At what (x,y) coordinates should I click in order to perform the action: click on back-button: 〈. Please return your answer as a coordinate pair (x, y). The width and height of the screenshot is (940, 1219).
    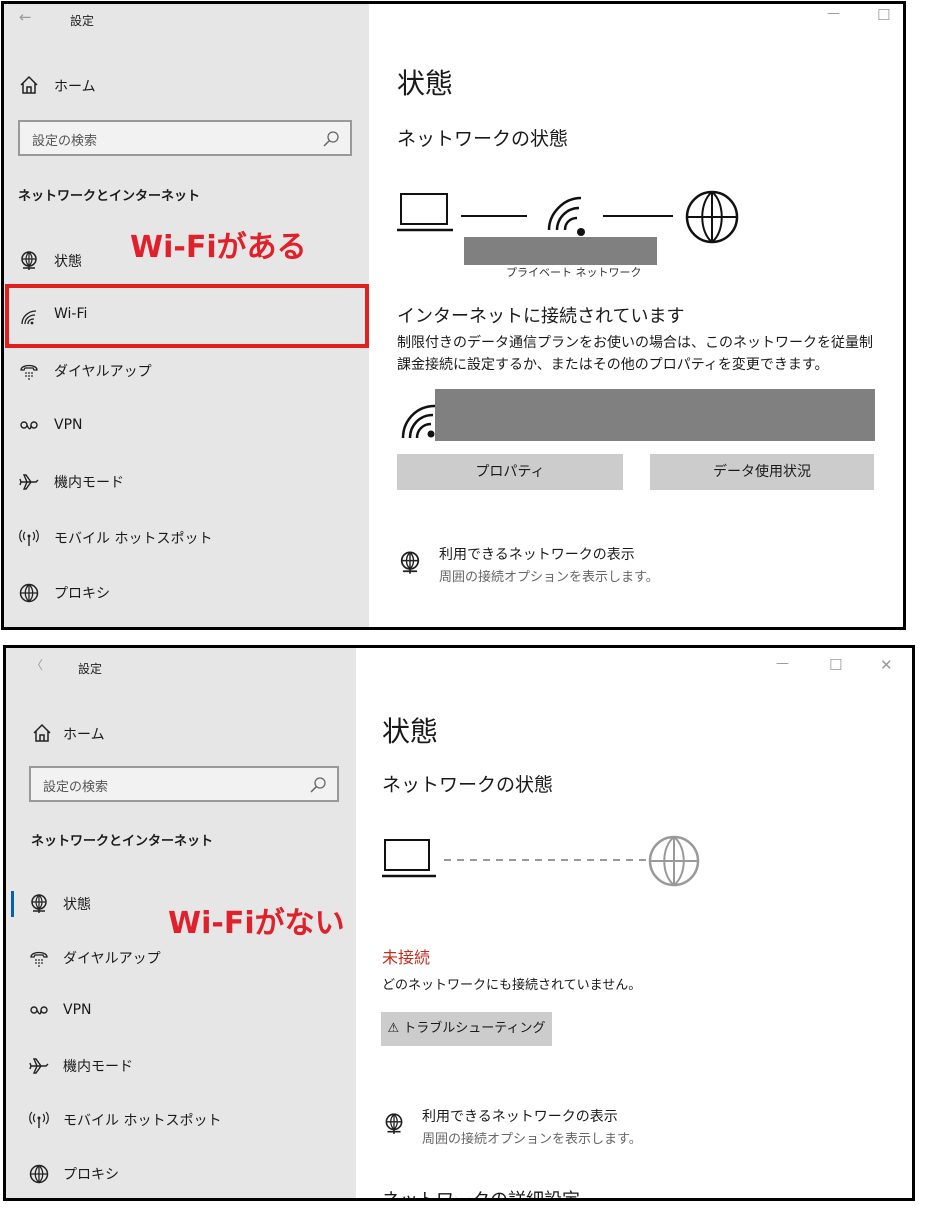
    Looking at the image, I should click on (37, 664).